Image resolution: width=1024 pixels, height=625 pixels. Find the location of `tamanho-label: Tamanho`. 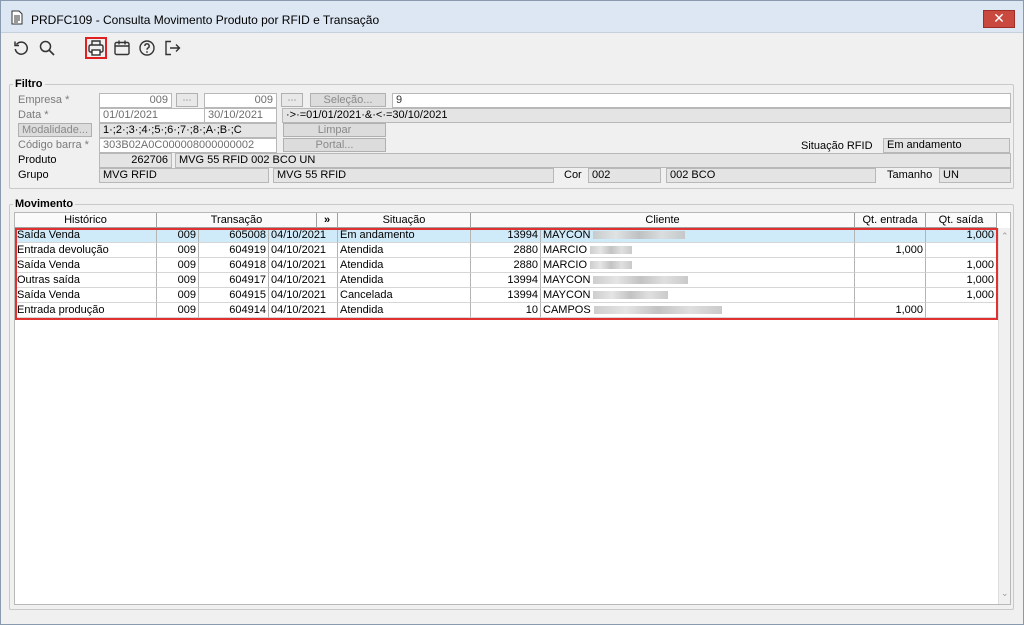

tamanho-label: Tamanho is located at coordinates (910, 175).